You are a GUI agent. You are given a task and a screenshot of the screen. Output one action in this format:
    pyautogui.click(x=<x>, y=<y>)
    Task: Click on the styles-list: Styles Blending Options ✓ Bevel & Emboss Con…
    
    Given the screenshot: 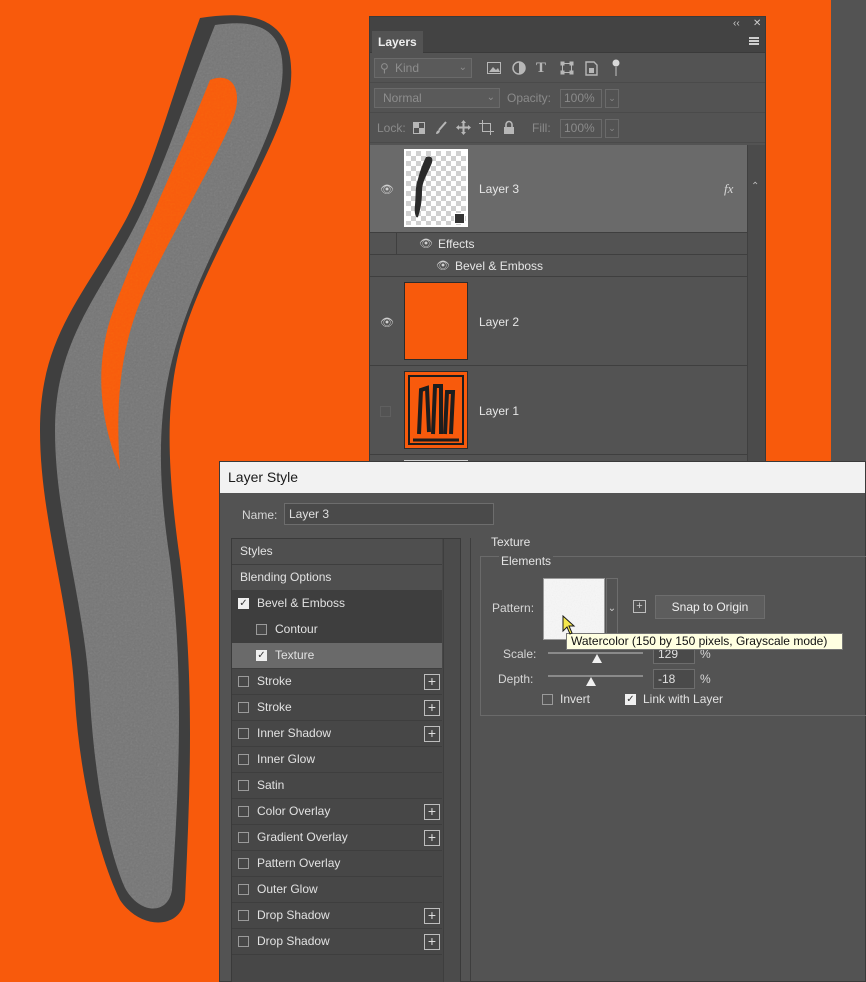 What is the action you would take?
    pyautogui.click(x=346, y=760)
    